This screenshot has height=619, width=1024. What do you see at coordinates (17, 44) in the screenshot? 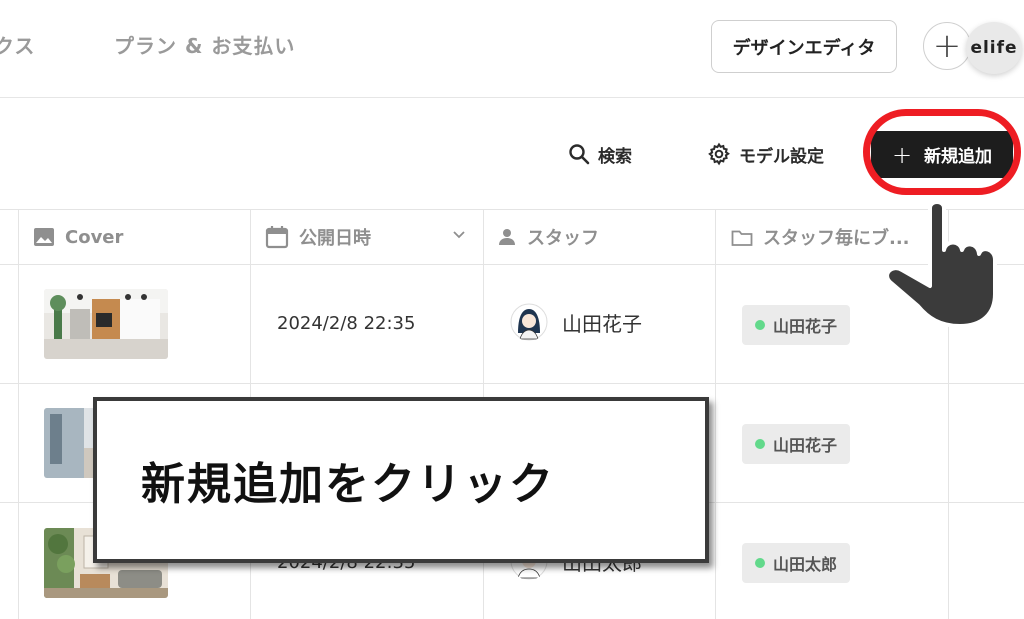
I see `nav-tab-partial: クス` at bounding box center [17, 44].